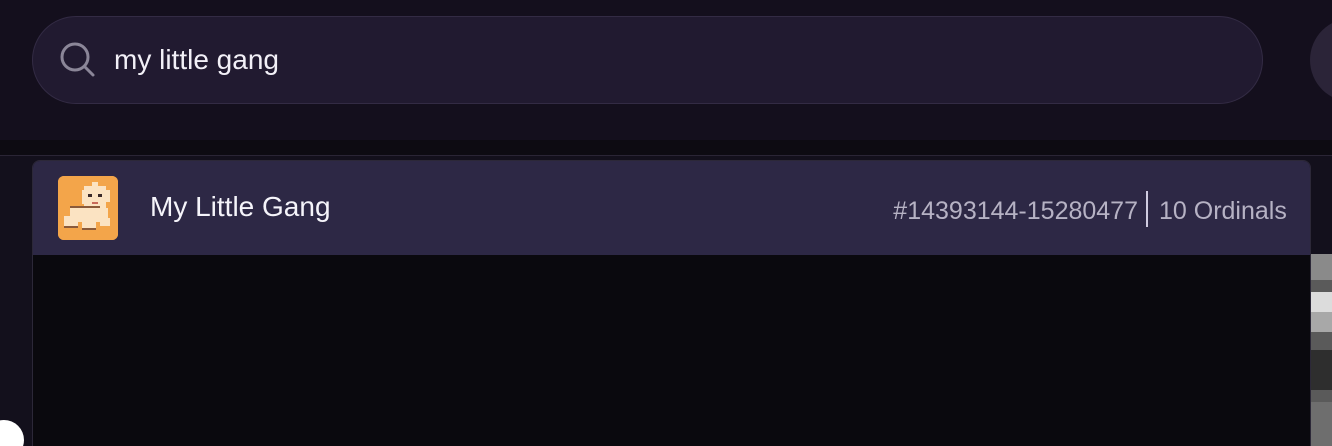 This screenshot has width=1332, height=446. What do you see at coordinates (1147, 209) in the screenshot?
I see `separator` at bounding box center [1147, 209].